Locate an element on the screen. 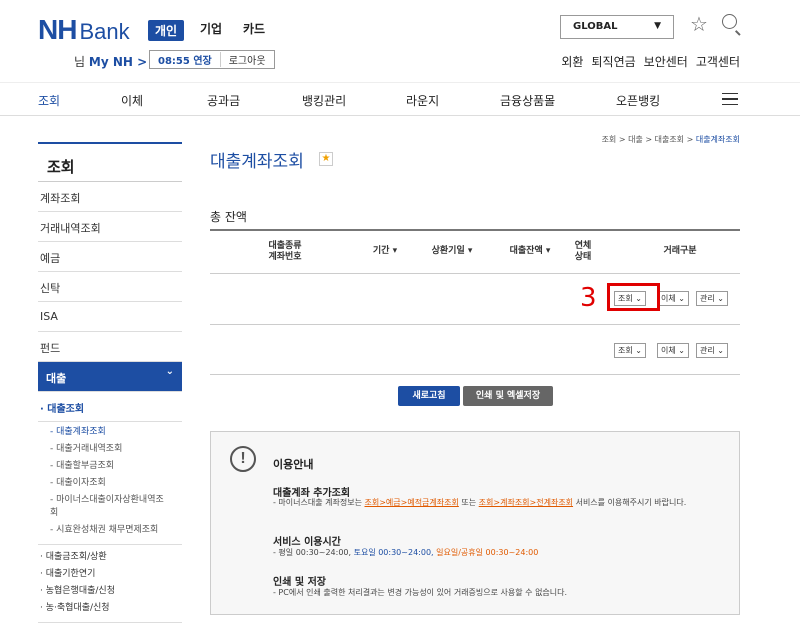 The height and width of the screenshot is (627, 800). nav-banking-manage: 뱅킹관리 is located at coordinates (324, 100).